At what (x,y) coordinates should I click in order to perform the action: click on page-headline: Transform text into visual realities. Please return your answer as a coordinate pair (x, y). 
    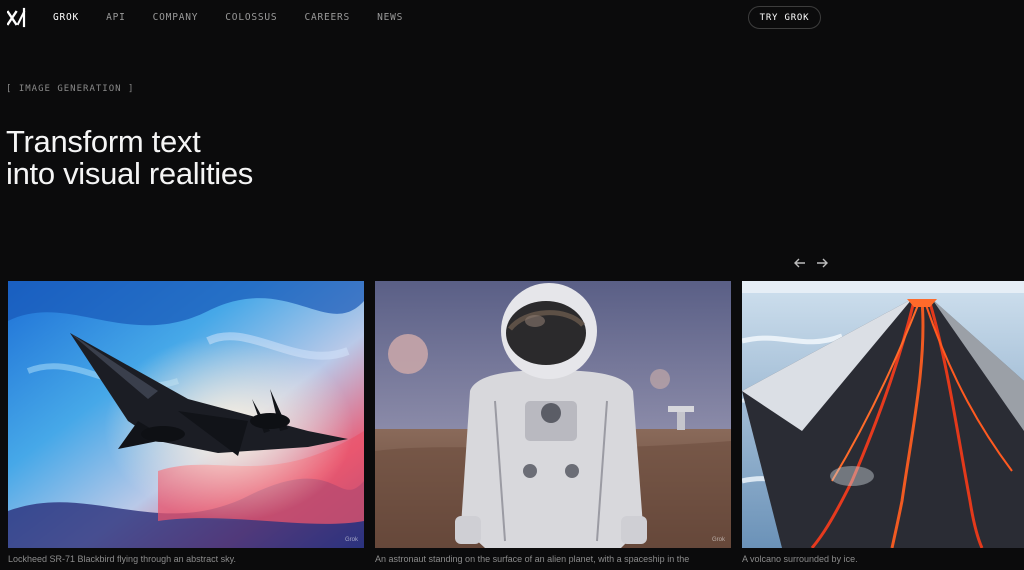
    Looking at the image, I should click on (129, 158).